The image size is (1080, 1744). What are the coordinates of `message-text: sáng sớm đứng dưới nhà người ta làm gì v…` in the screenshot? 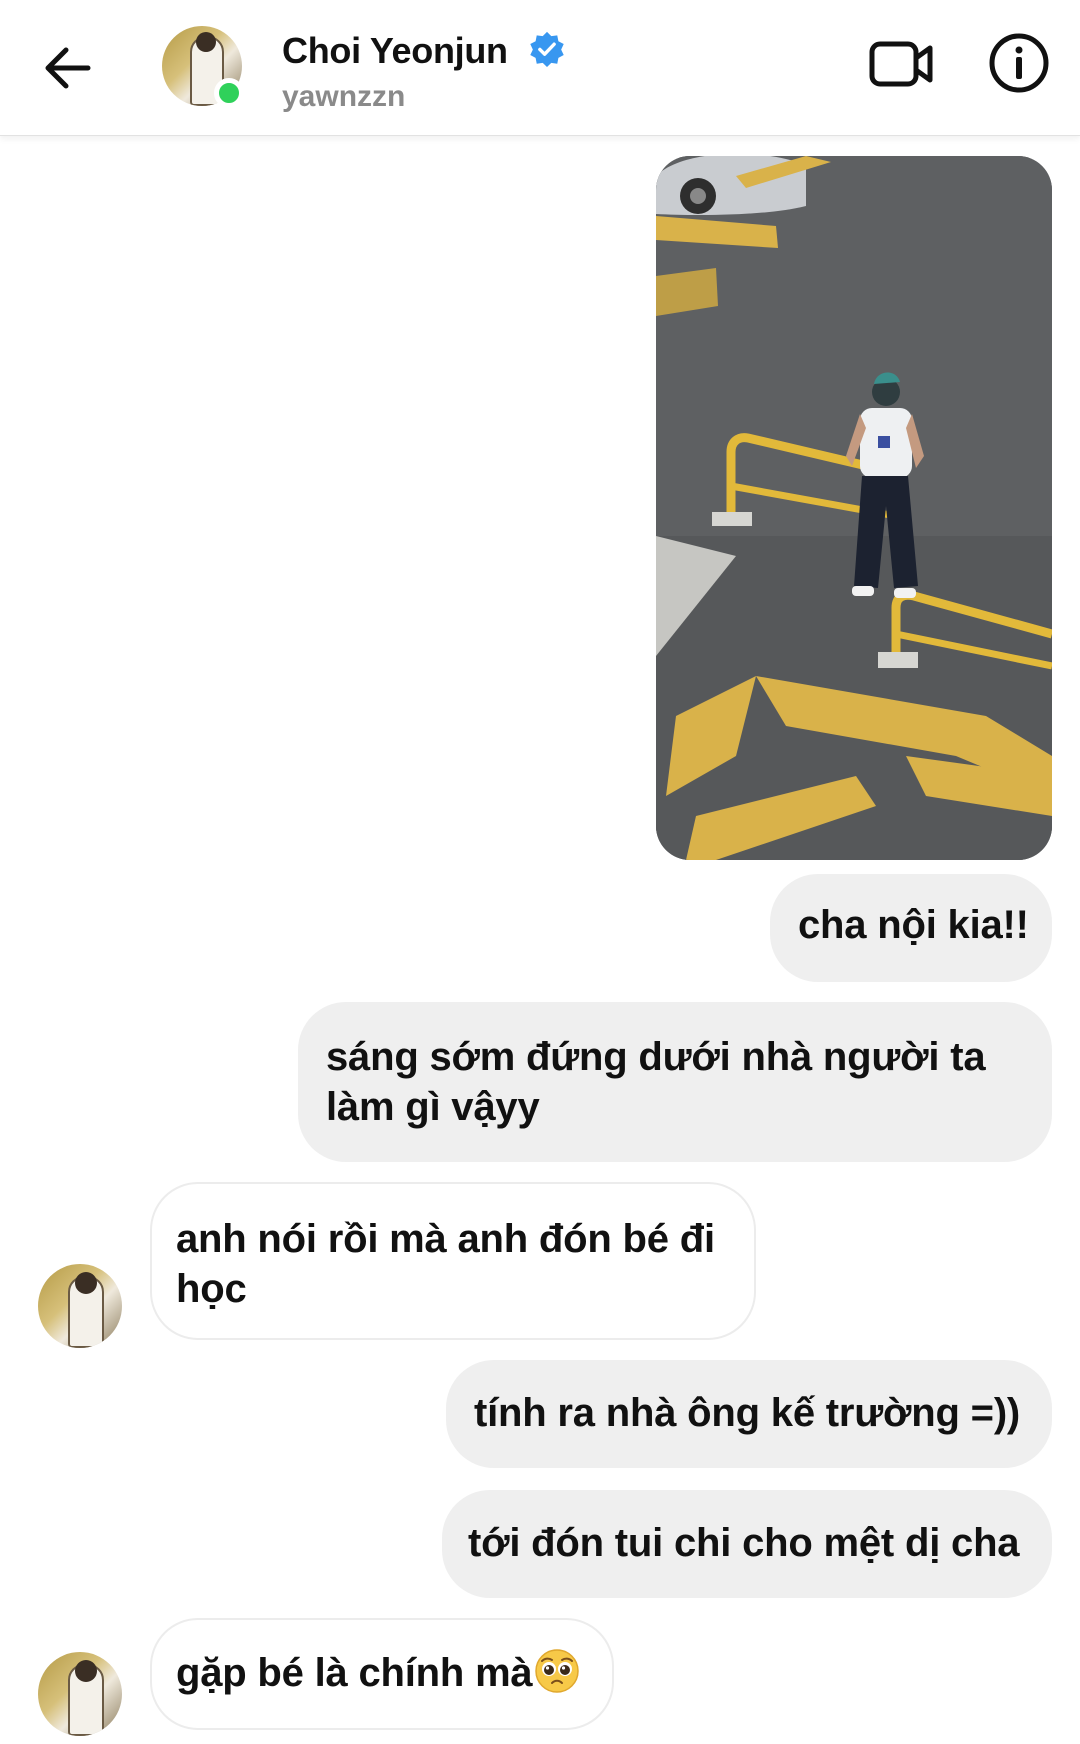 It's located at (656, 1082).